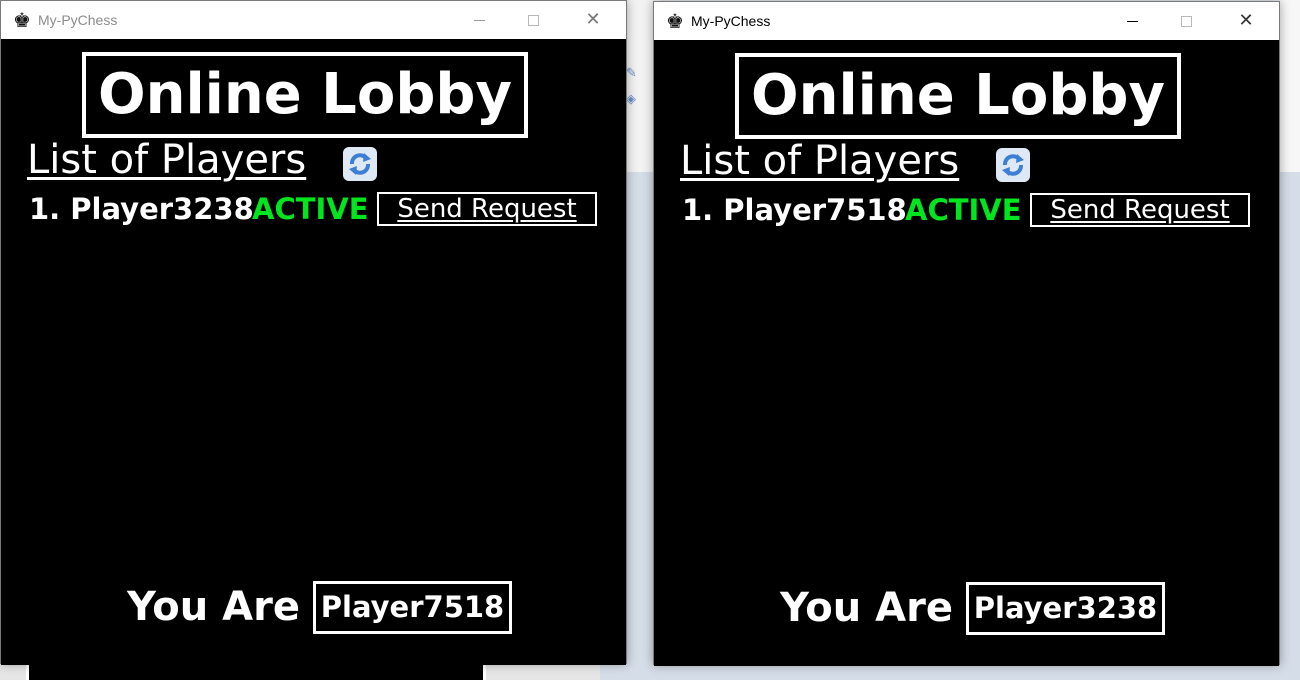 The image size is (1300, 680). What do you see at coordinates (631, 99) in the screenshot?
I see `fill-icon: ◈` at bounding box center [631, 99].